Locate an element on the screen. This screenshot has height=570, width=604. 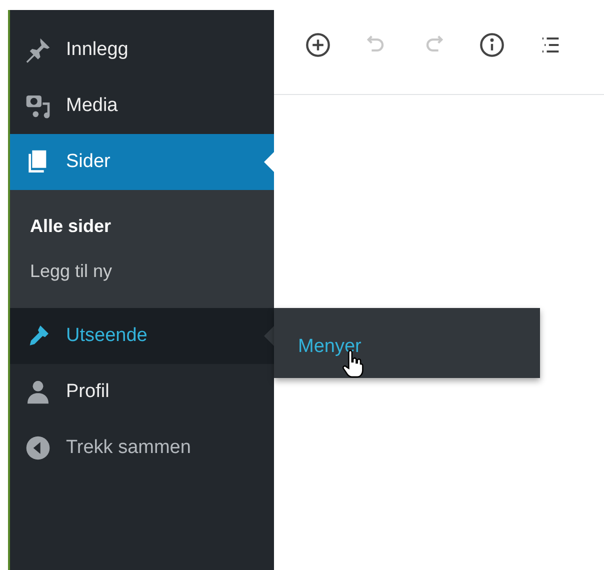
menu-item: Utseende is located at coordinates (142, 336).